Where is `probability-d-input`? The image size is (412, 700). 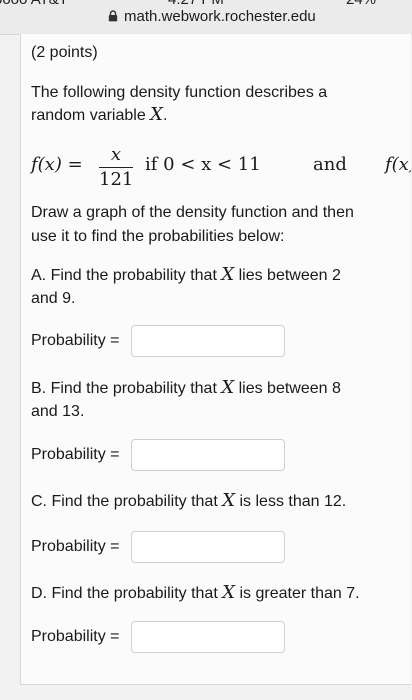
probability-d-input is located at coordinates (208, 637).